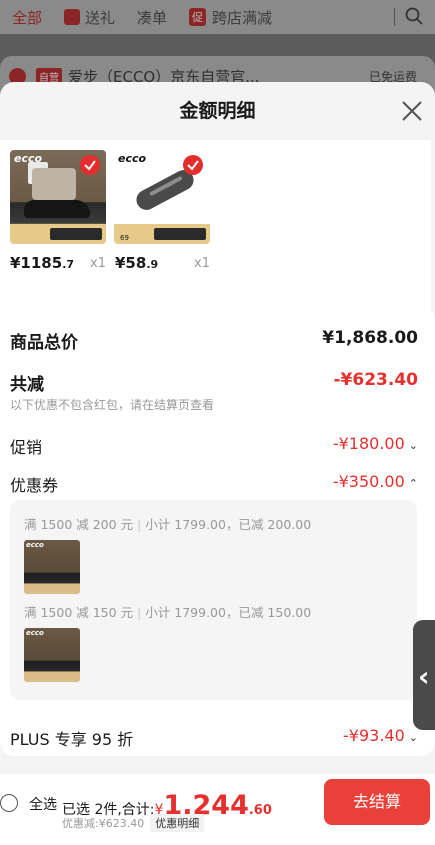  What do you see at coordinates (368, 443) in the screenshot?
I see `promo-value: -¥180.00` at bounding box center [368, 443].